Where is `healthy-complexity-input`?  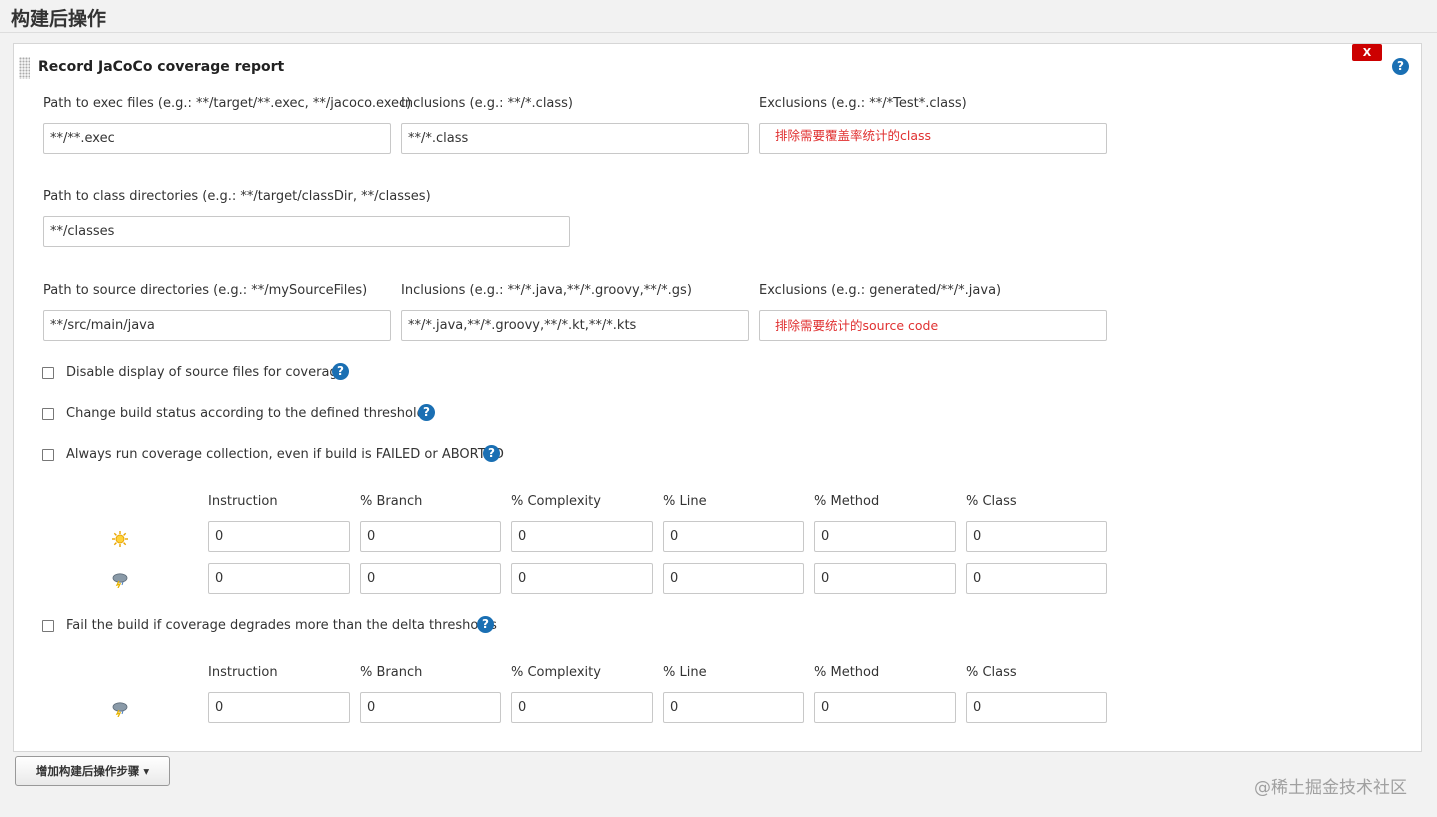
healthy-complexity-input is located at coordinates (582, 536).